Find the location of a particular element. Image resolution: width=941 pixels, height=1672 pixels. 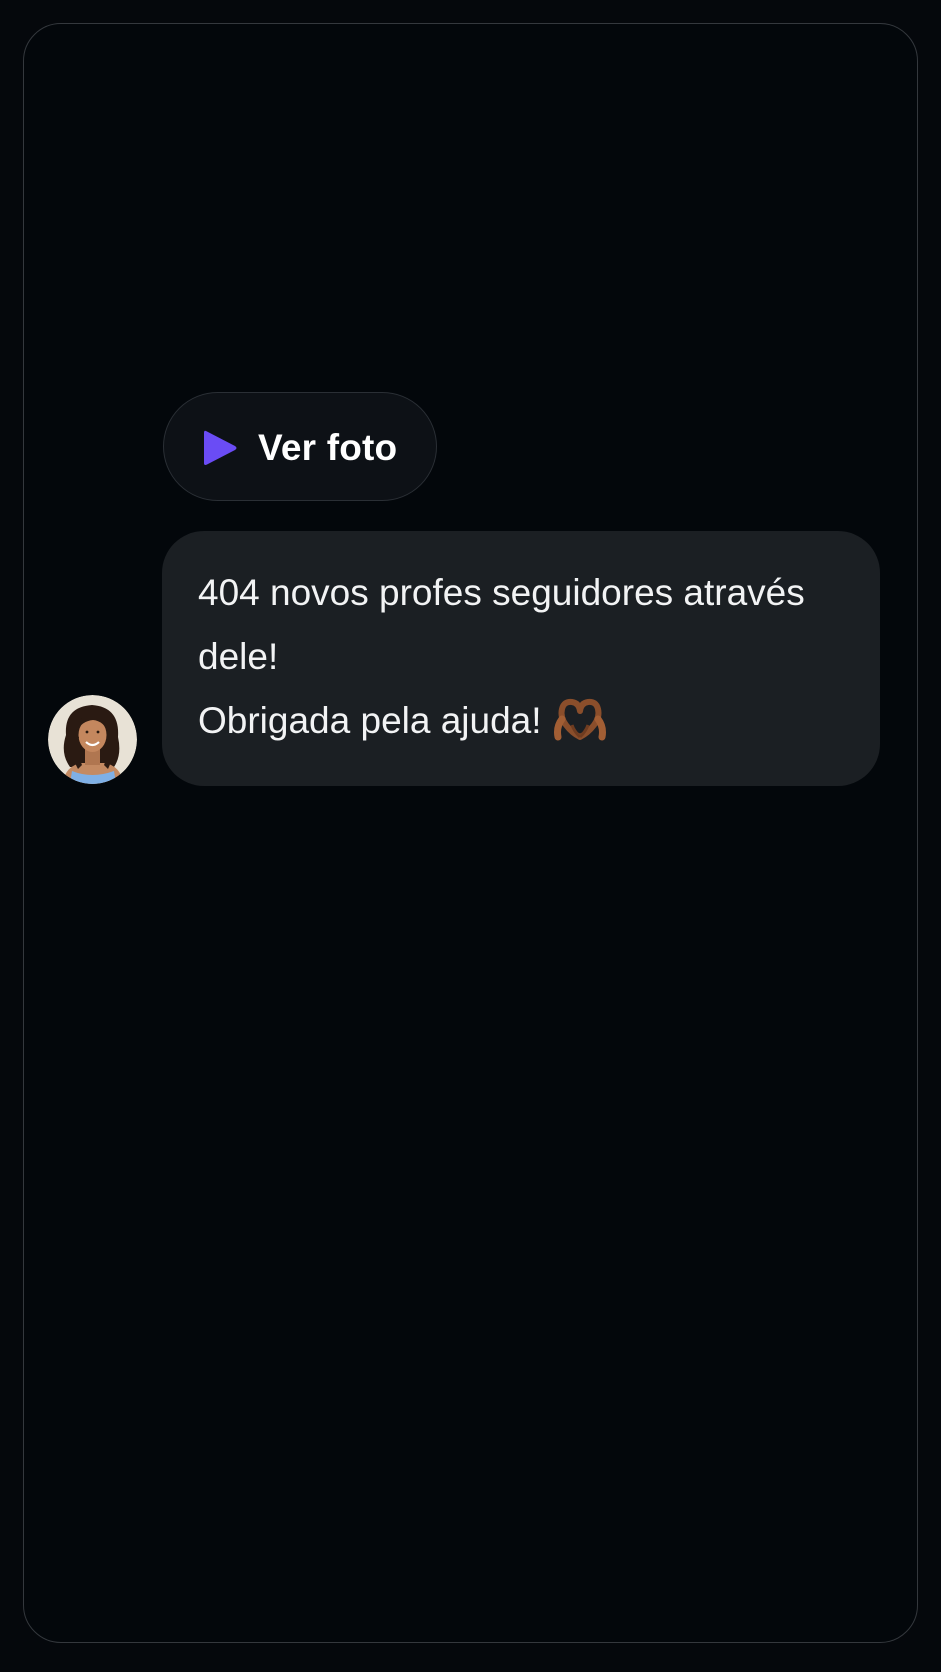

message-line-3: Obrigada pela ajuda! is located at coordinates (521, 721).